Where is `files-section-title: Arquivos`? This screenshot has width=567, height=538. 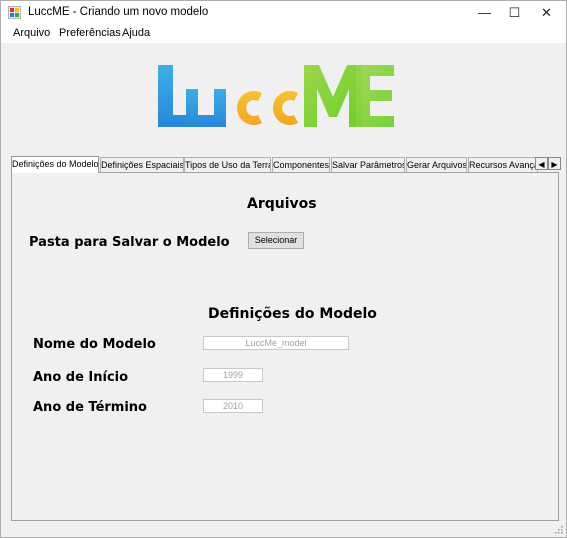
files-section-title: Arquivos is located at coordinates (282, 204).